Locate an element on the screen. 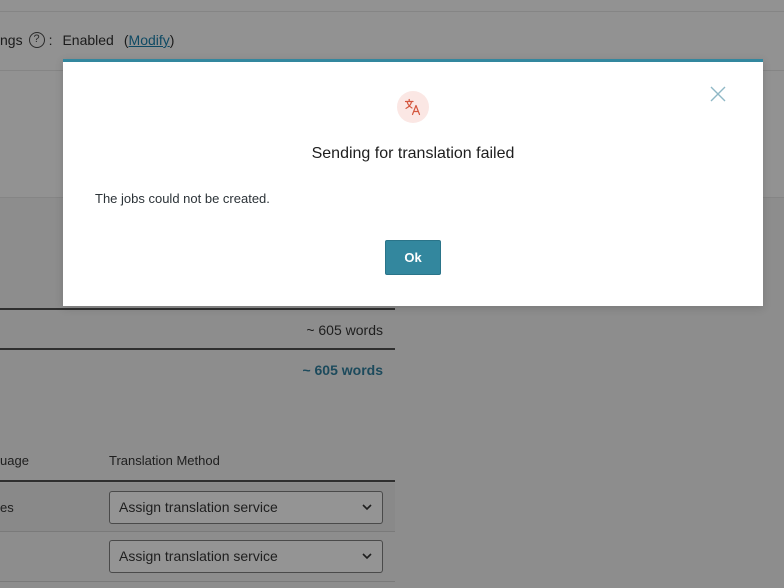 The width and height of the screenshot is (784, 588). ok-button: Ok is located at coordinates (413, 257).